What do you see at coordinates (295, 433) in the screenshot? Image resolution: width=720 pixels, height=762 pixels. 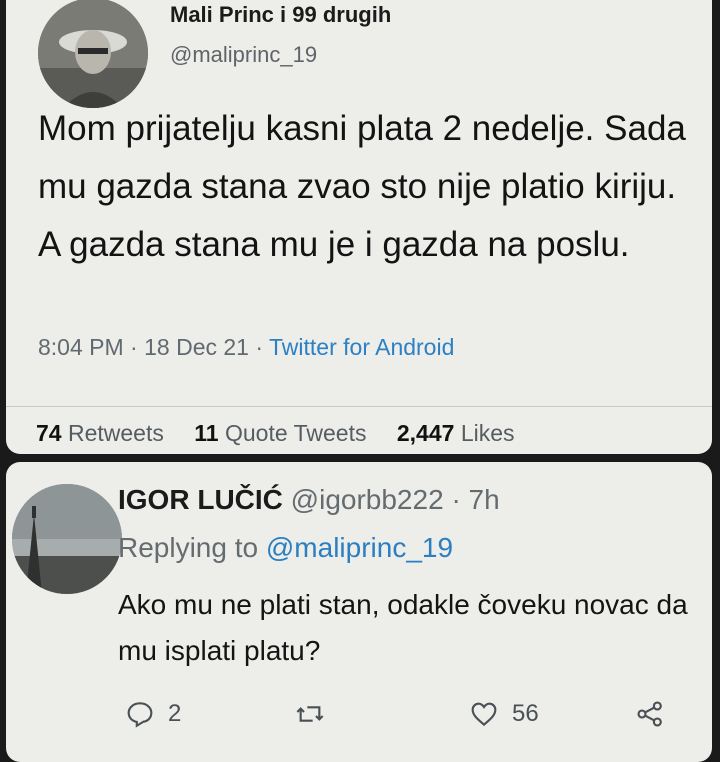 I see `quotes-label: Quote Tweets` at bounding box center [295, 433].